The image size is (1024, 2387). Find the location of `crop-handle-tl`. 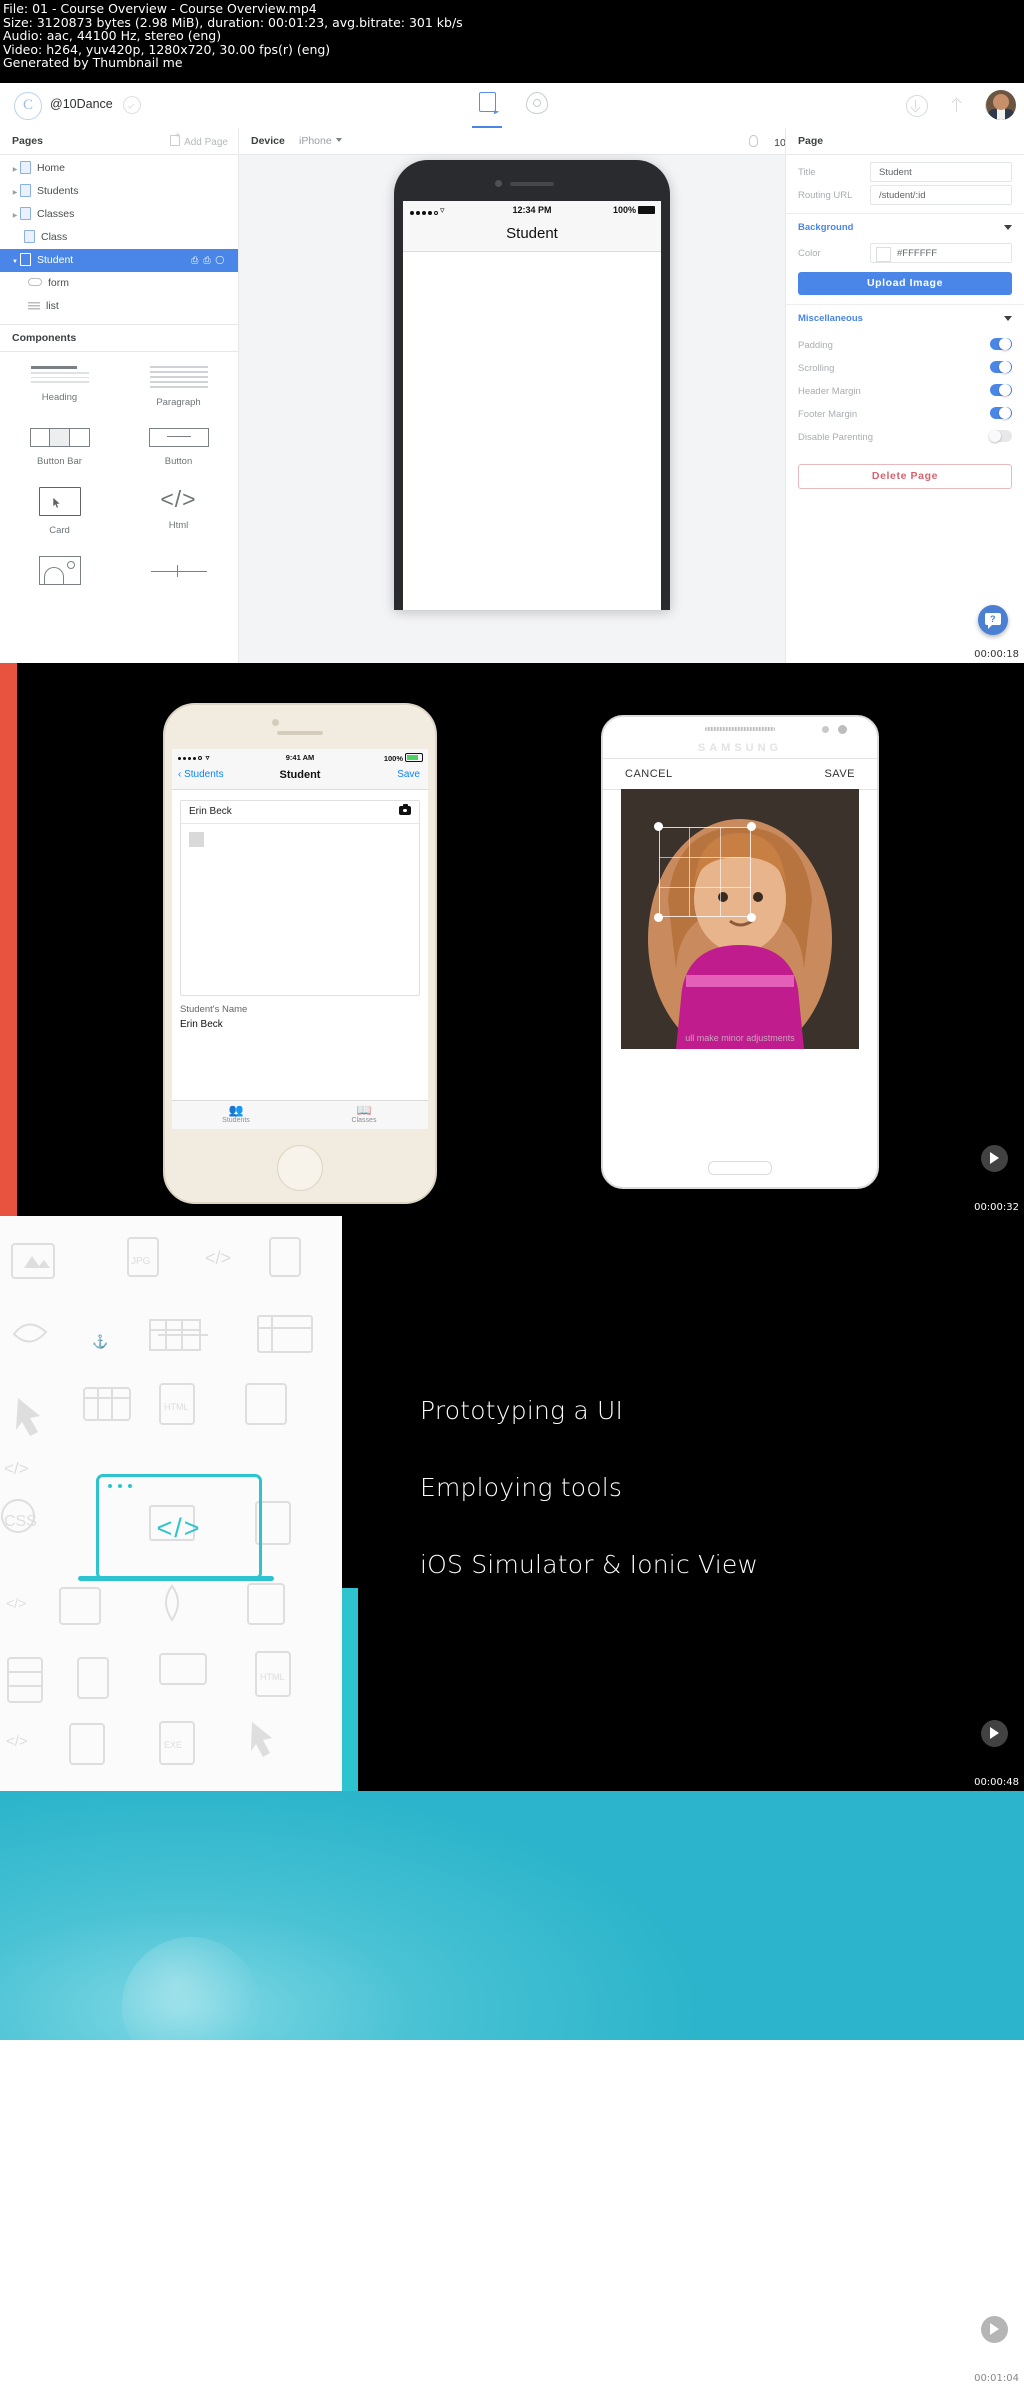

crop-handle-tl is located at coordinates (658, 826).